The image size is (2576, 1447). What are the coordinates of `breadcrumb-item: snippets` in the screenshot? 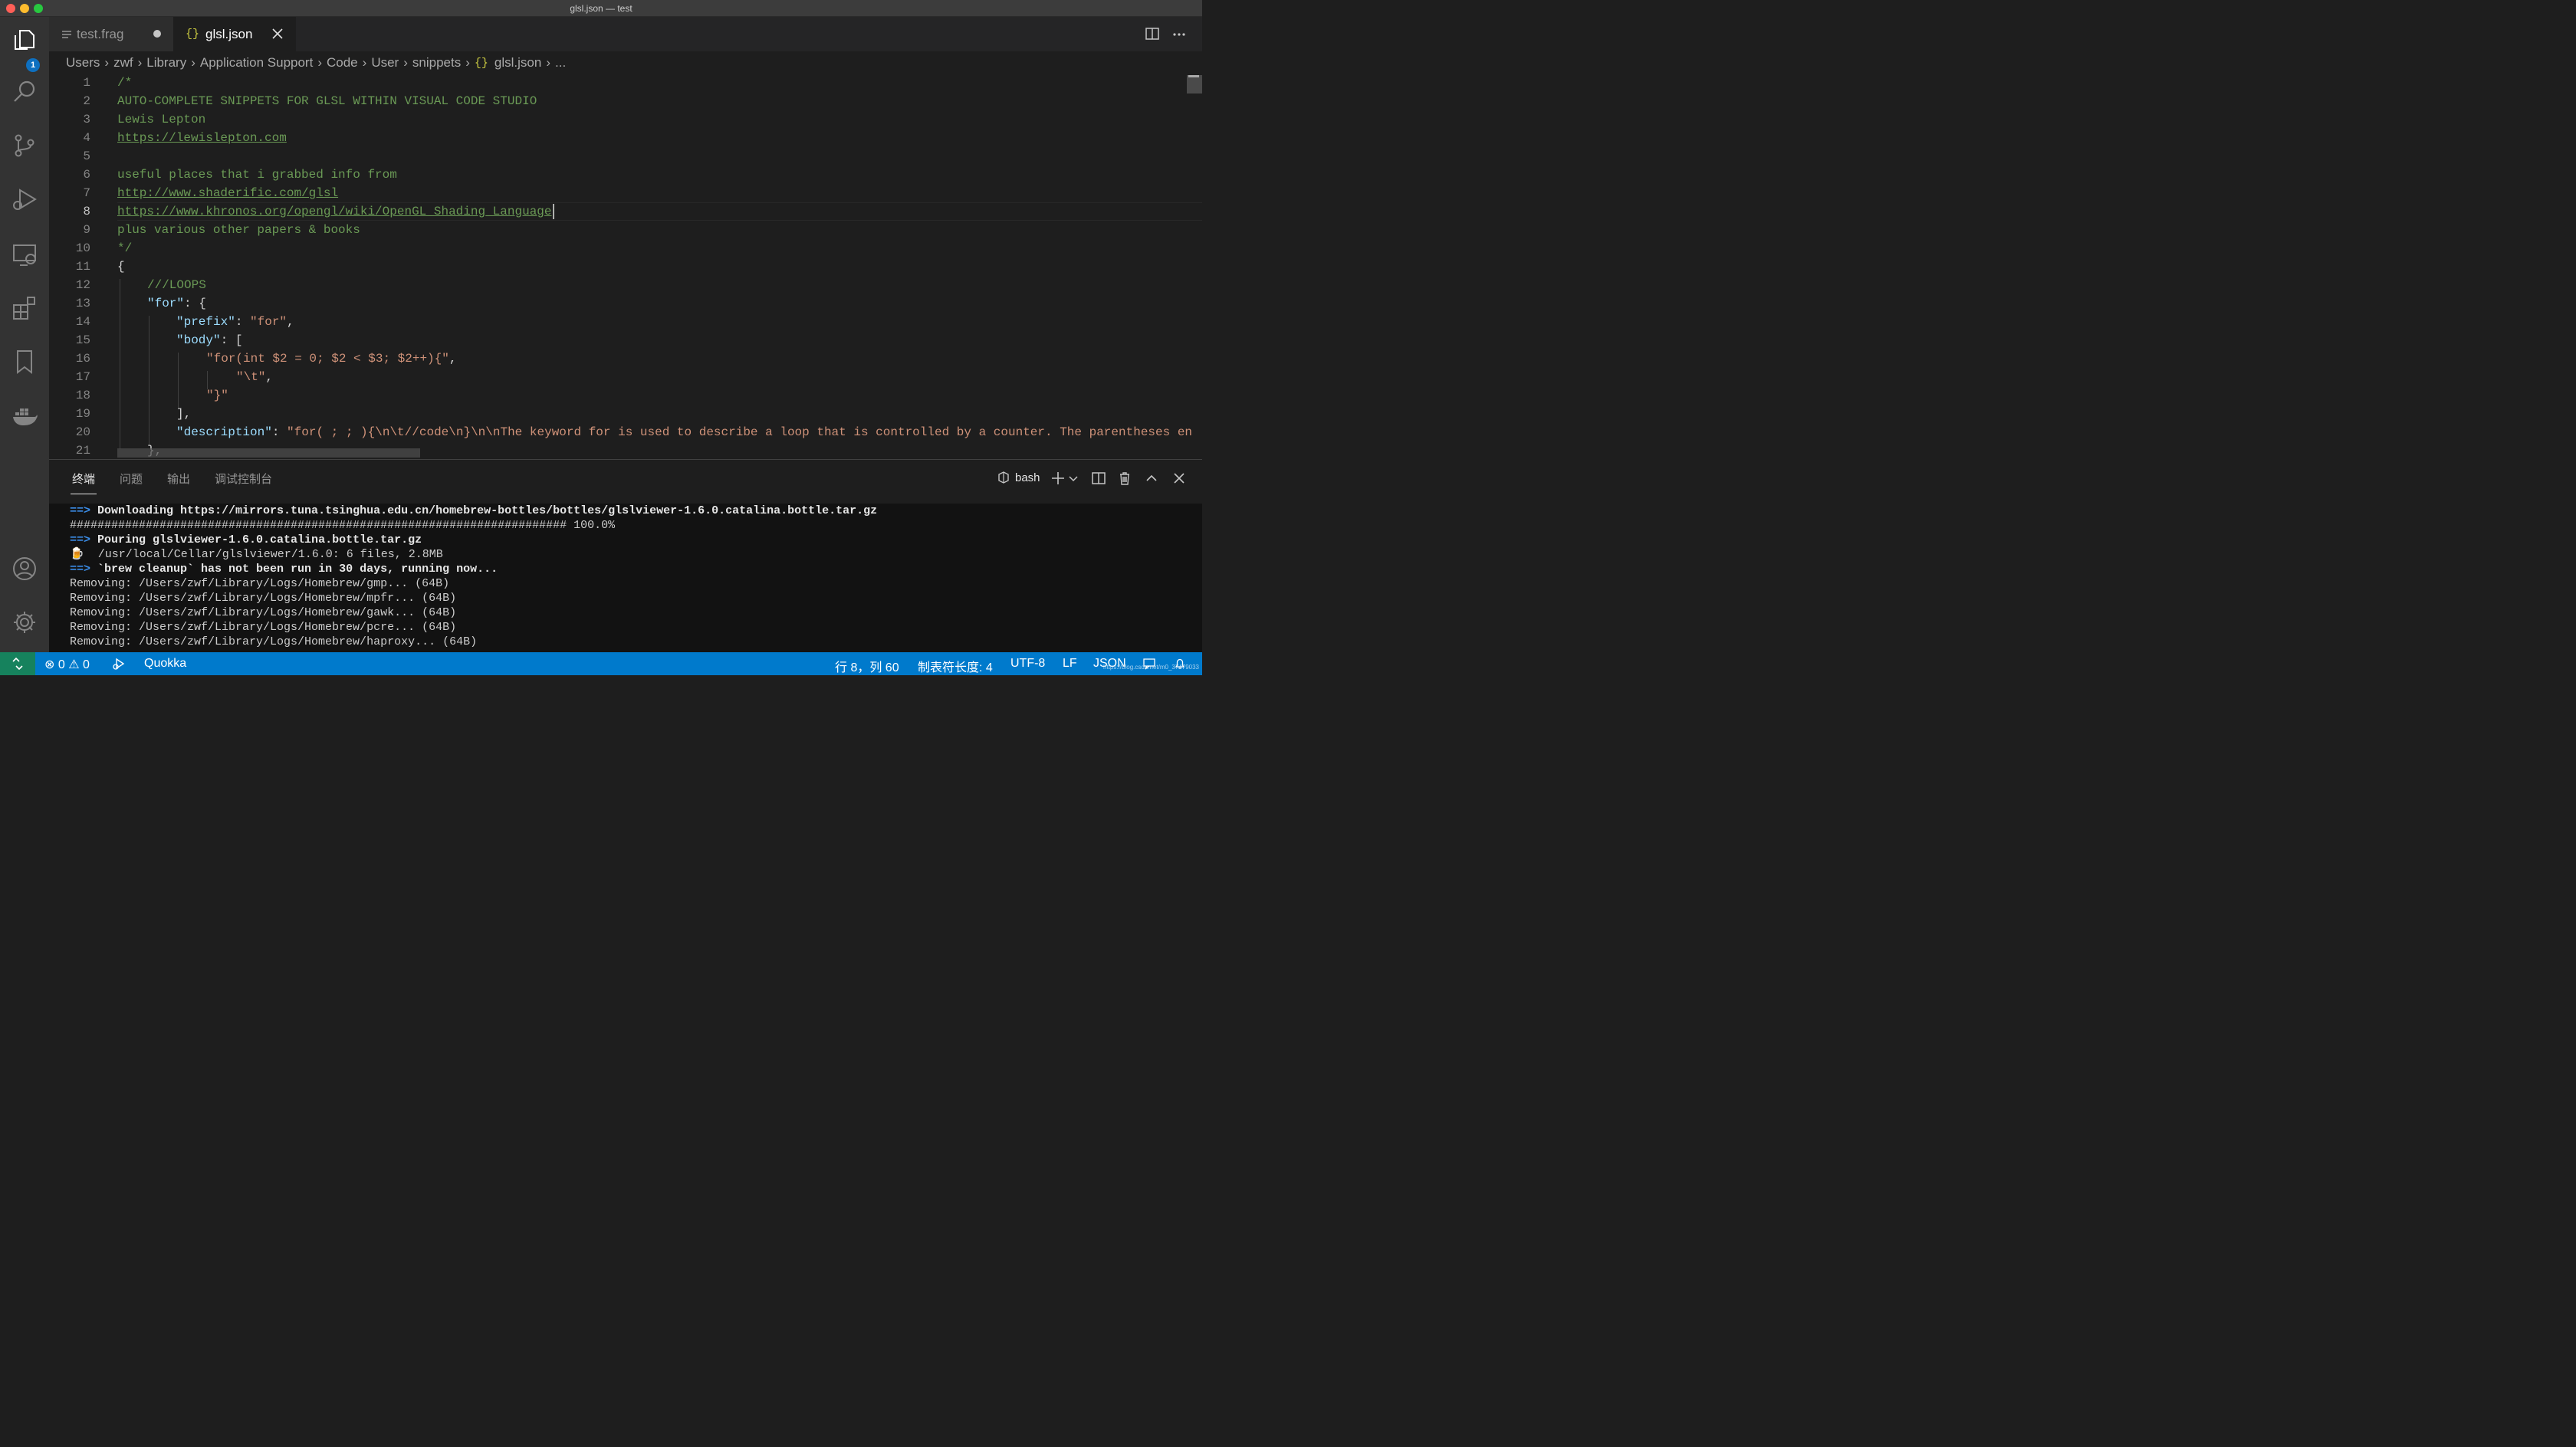 It's located at (436, 63).